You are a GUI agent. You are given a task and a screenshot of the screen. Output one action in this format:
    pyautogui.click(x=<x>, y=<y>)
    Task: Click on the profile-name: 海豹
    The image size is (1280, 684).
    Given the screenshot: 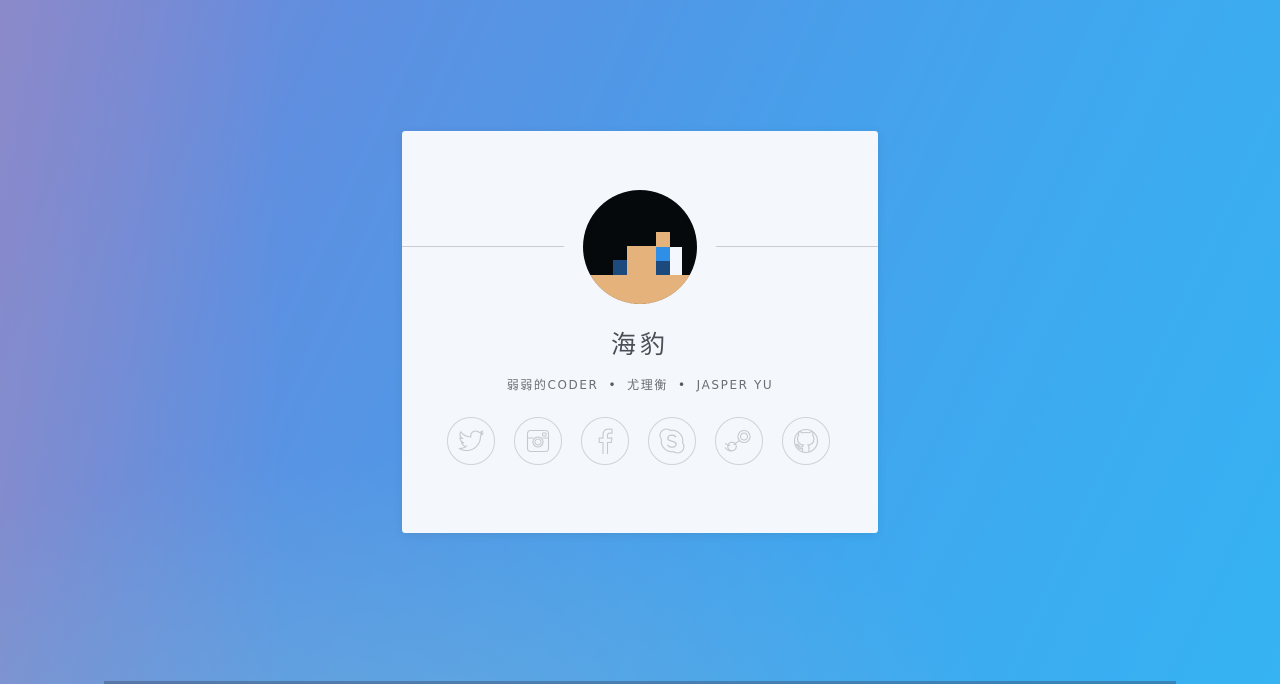 What is the action you would take?
    pyautogui.click(x=639, y=344)
    